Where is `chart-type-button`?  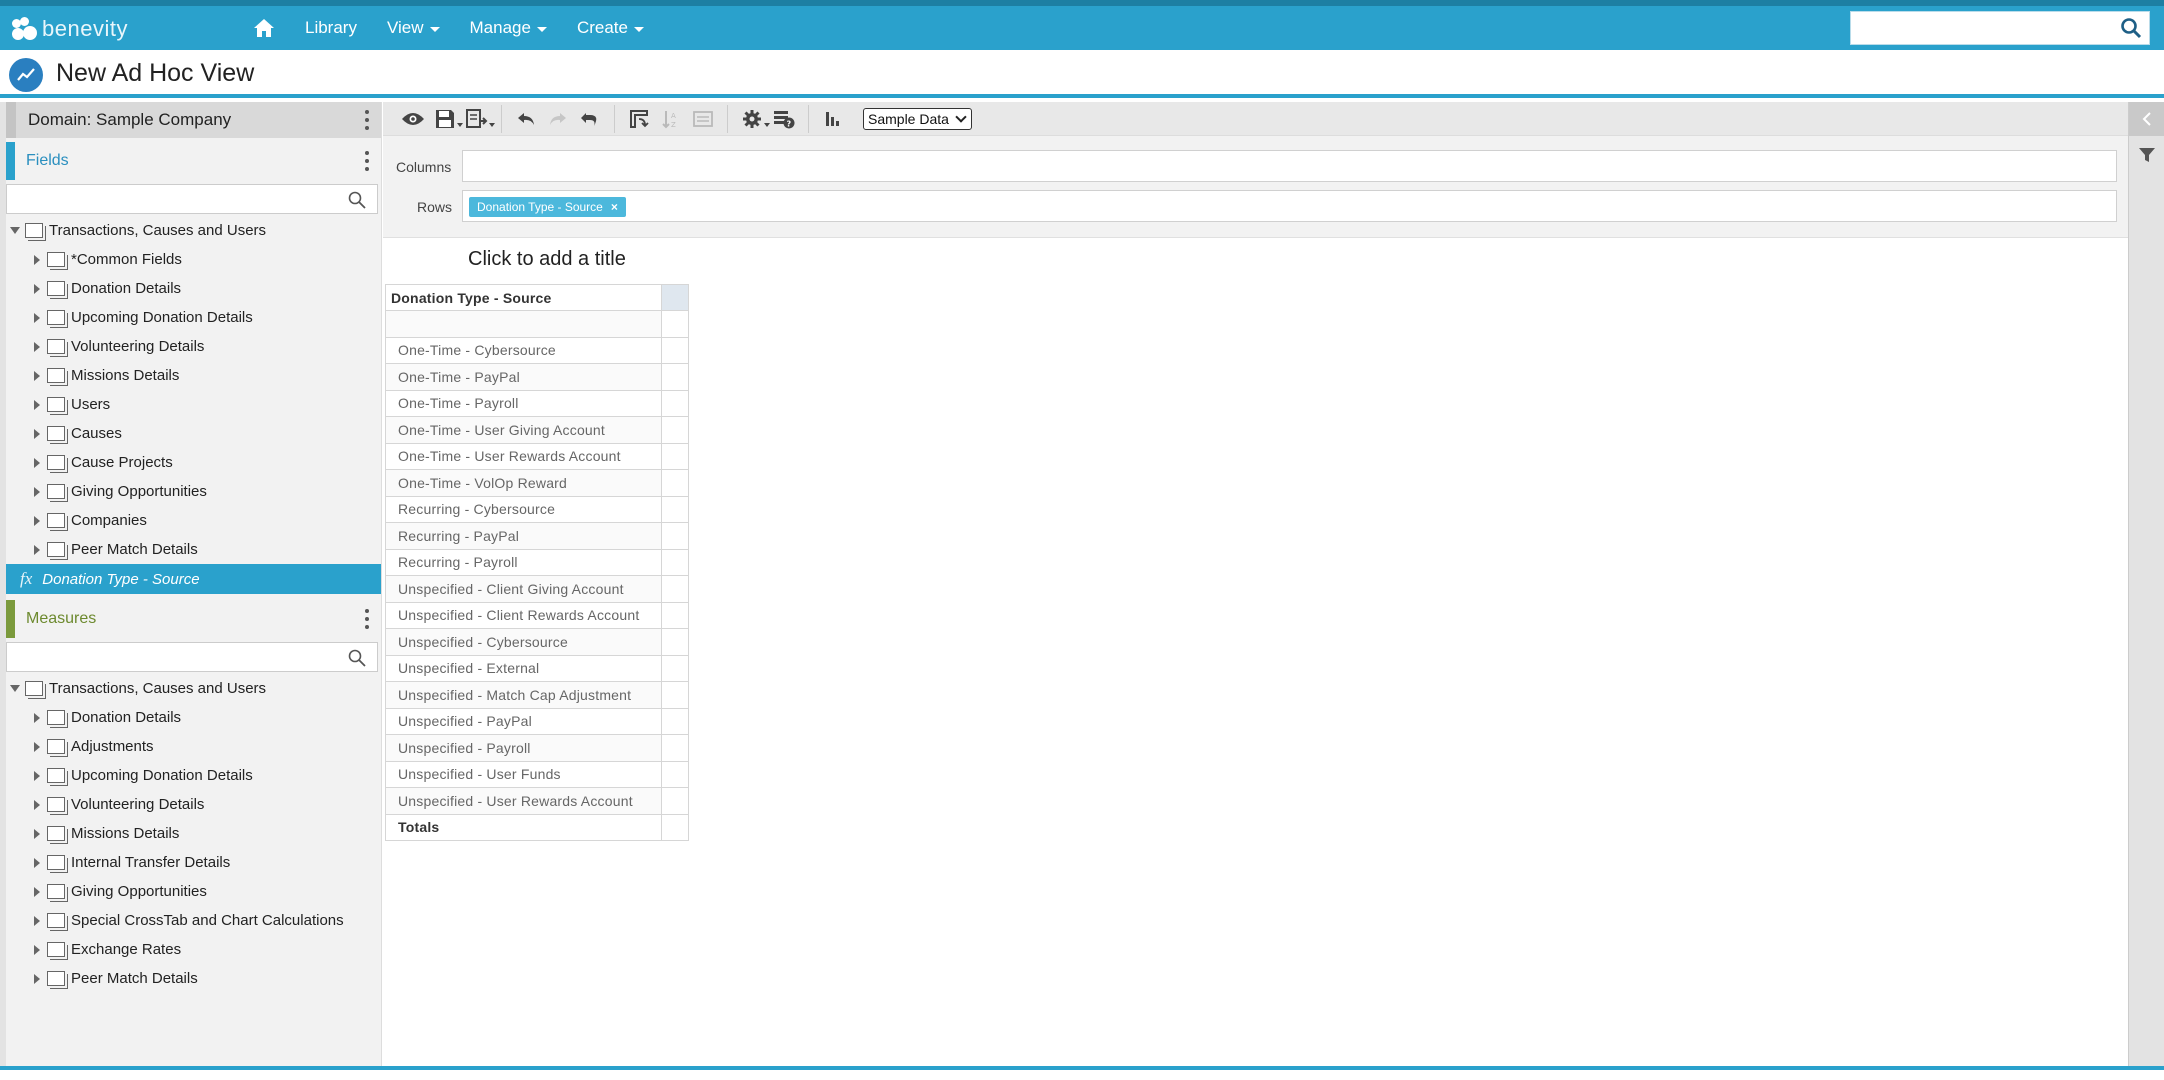 chart-type-button is located at coordinates (833, 119).